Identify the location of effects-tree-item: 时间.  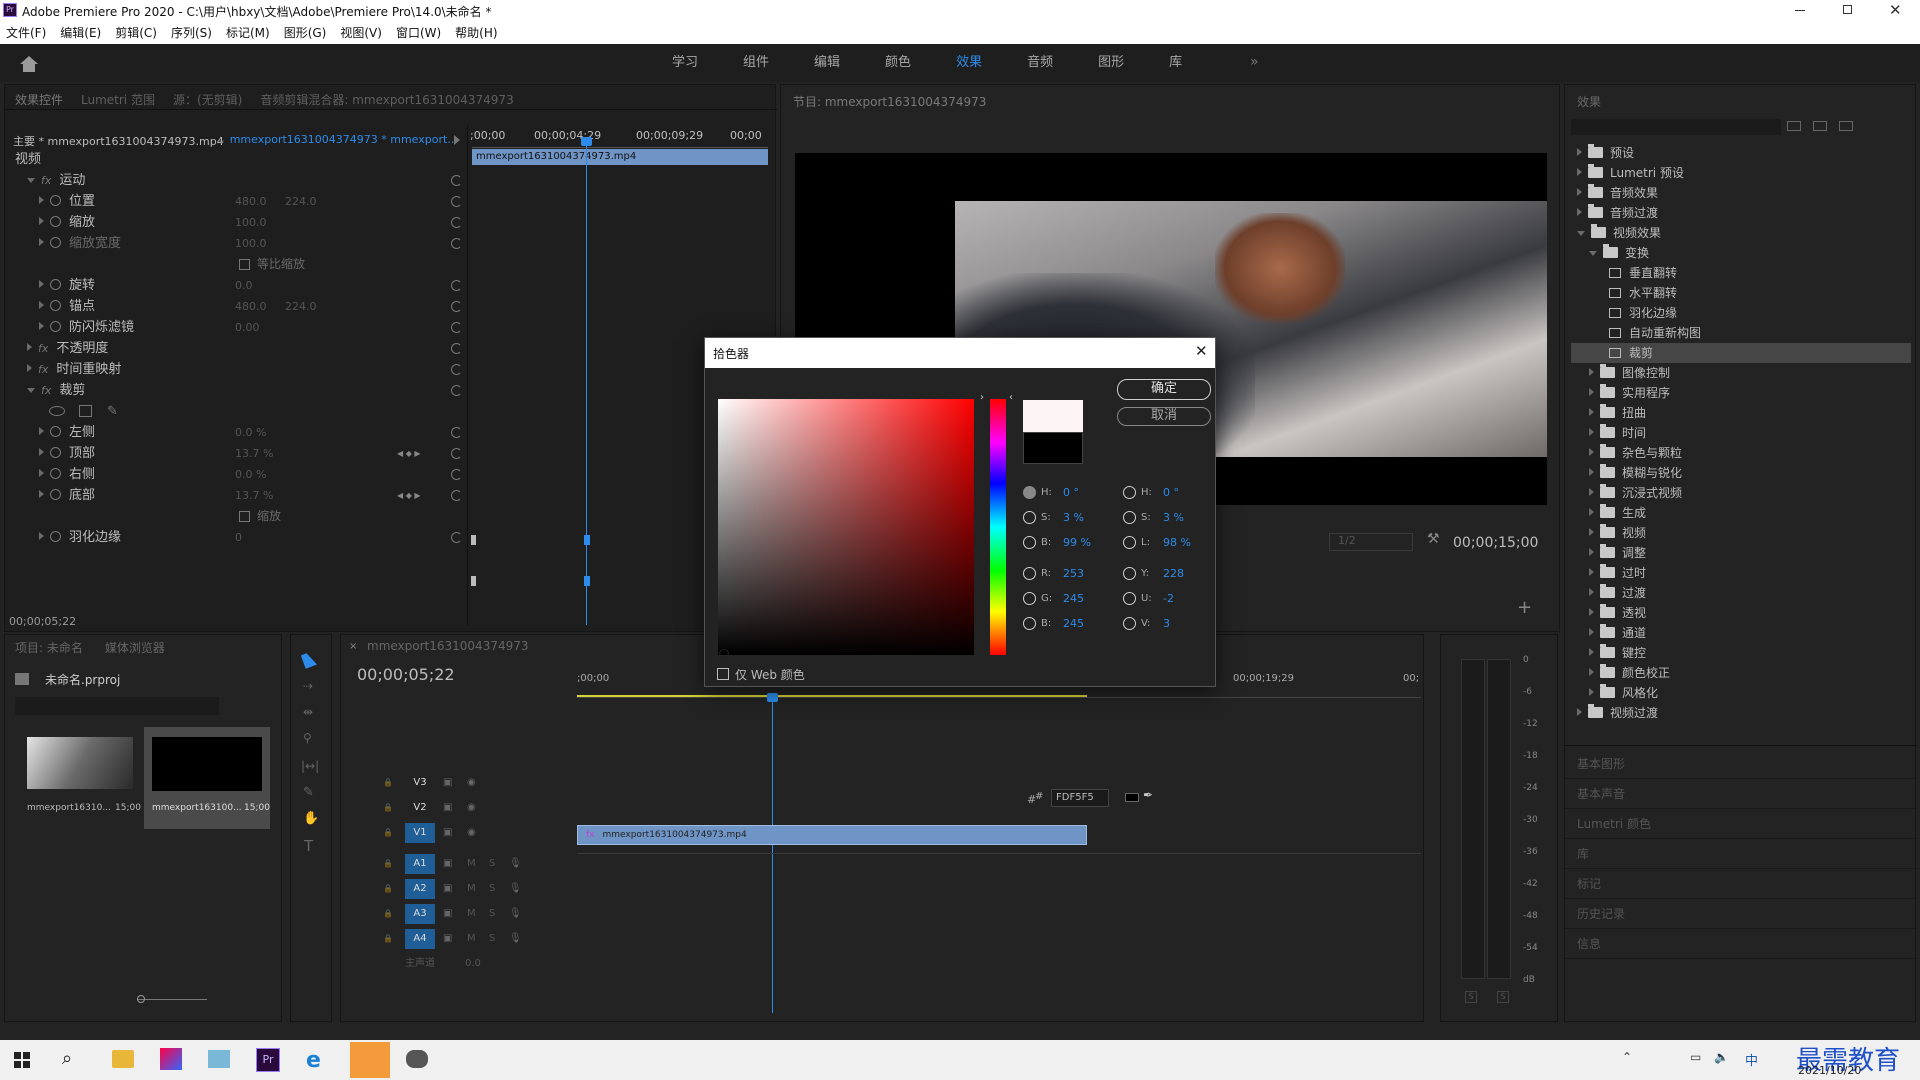
(1741, 433).